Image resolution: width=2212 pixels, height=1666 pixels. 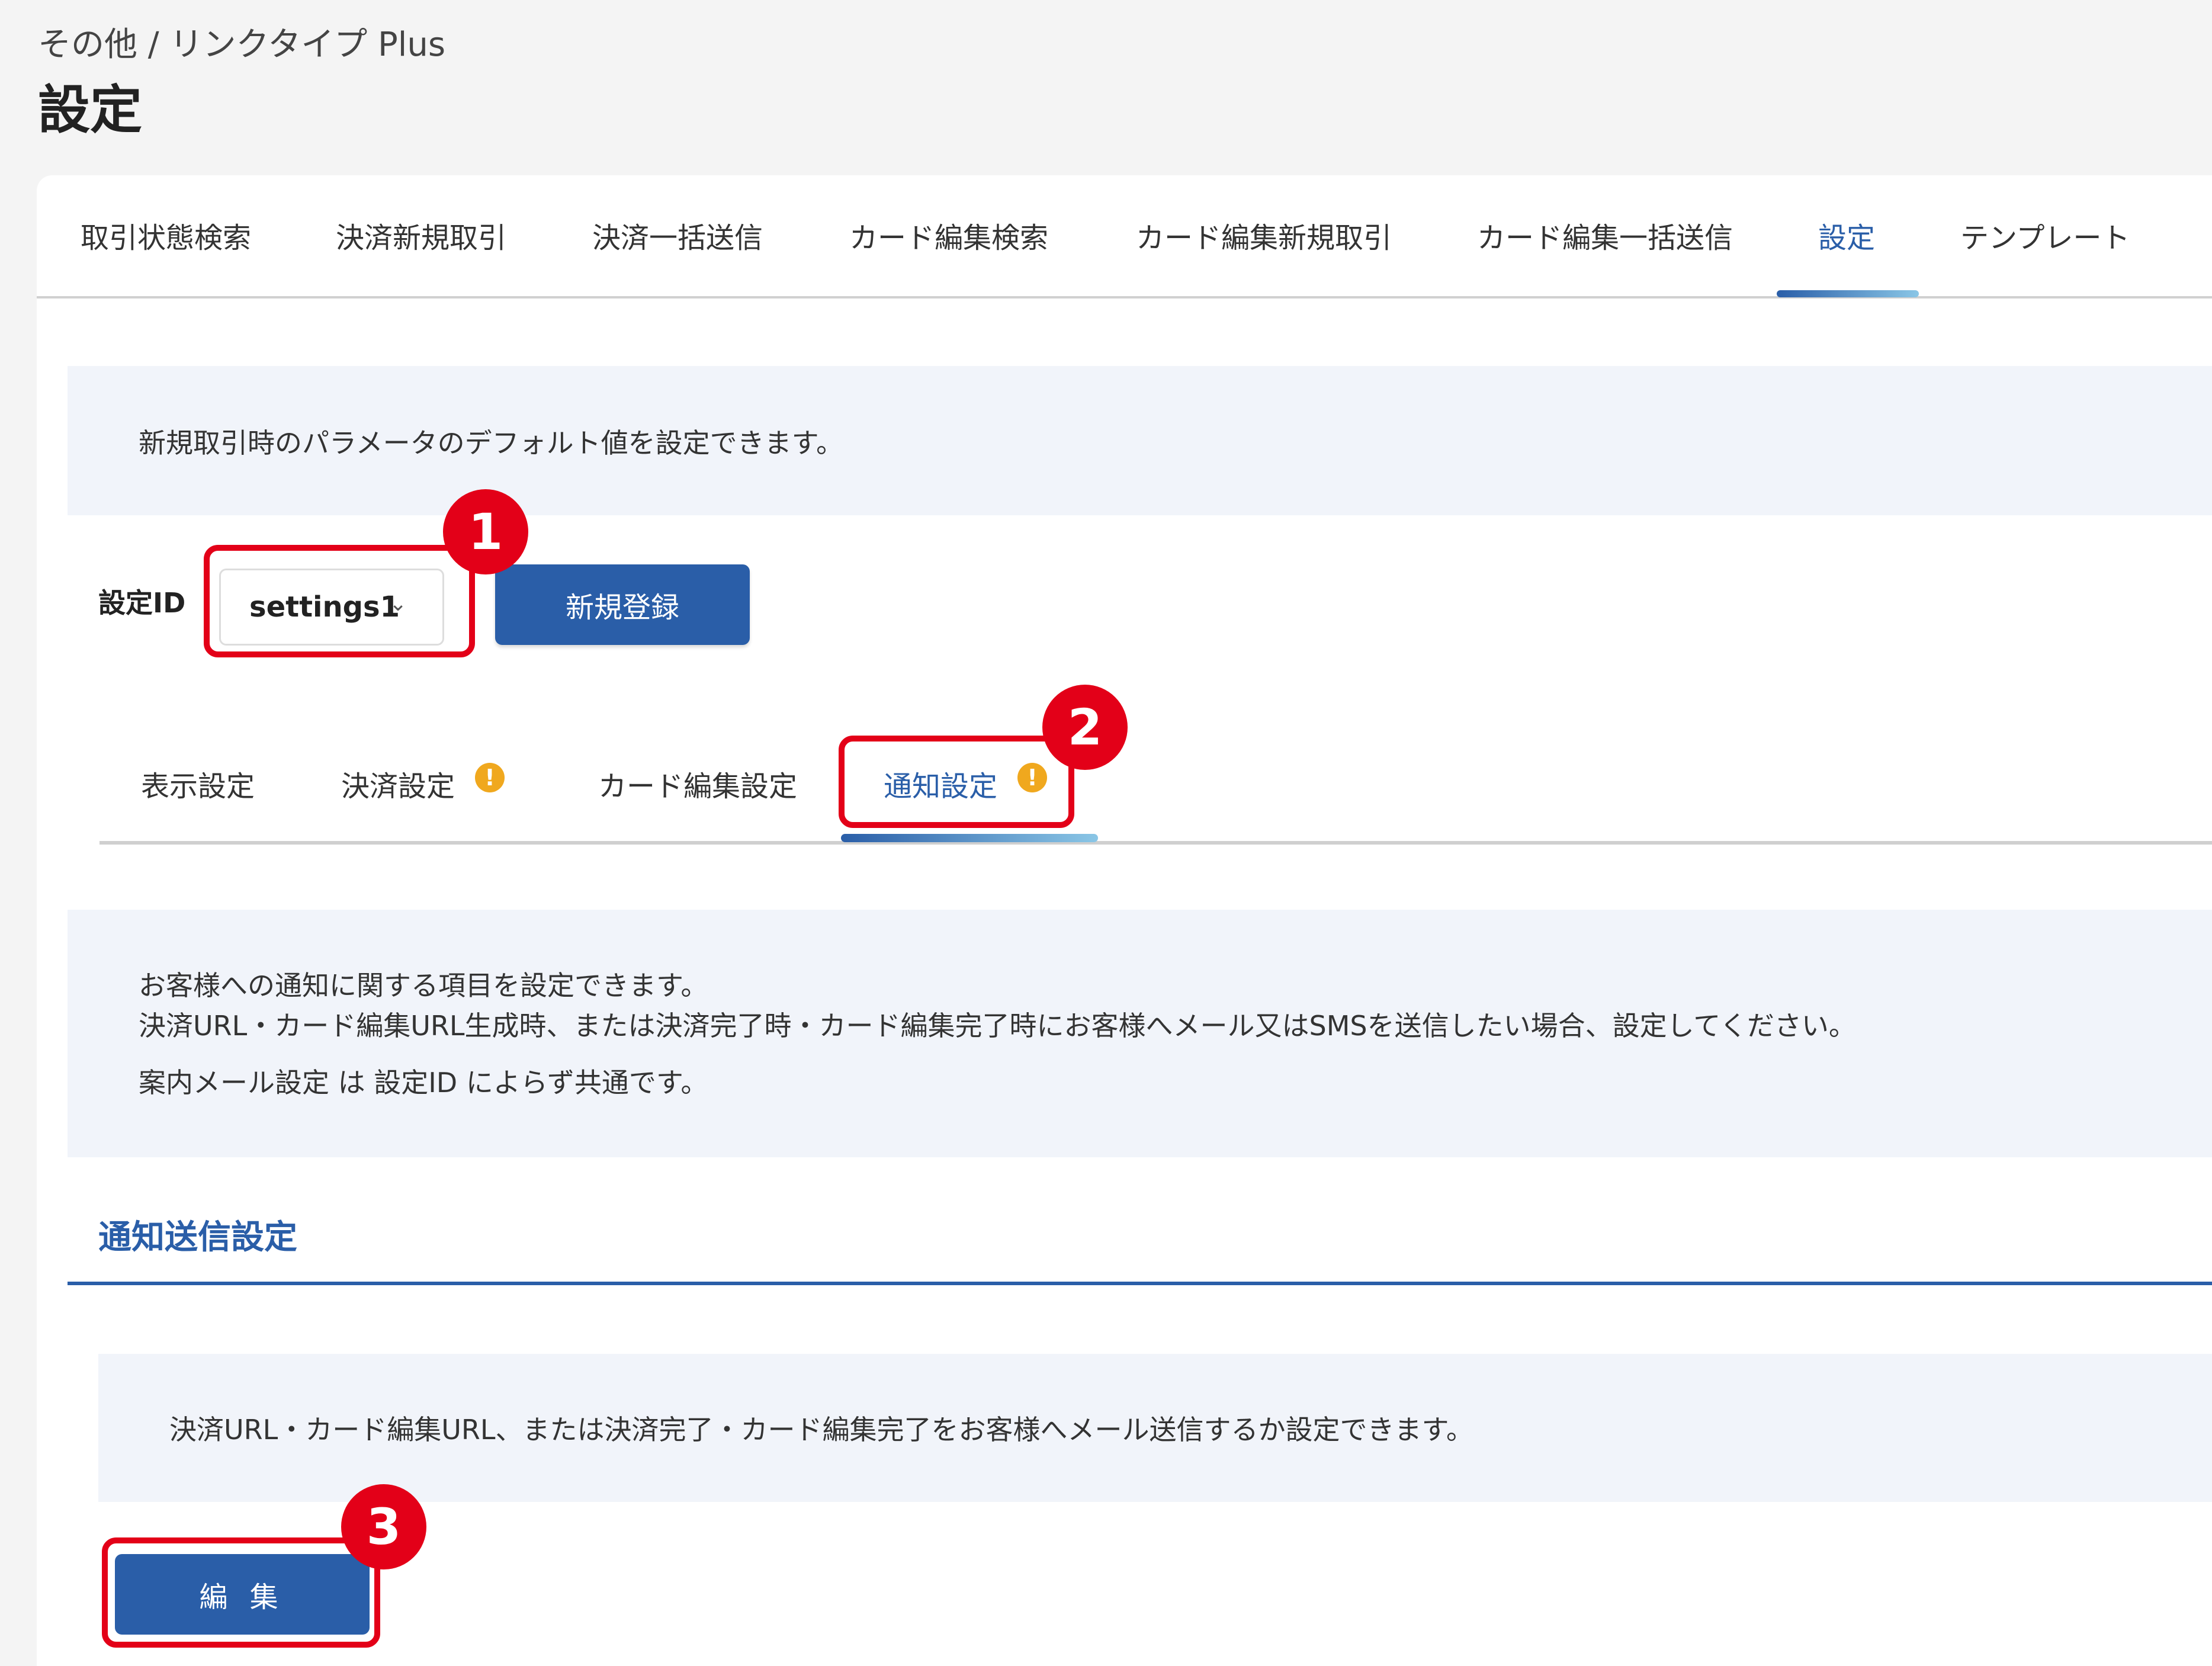 I want to click on warning-icon: !, so click(x=490, y=778).